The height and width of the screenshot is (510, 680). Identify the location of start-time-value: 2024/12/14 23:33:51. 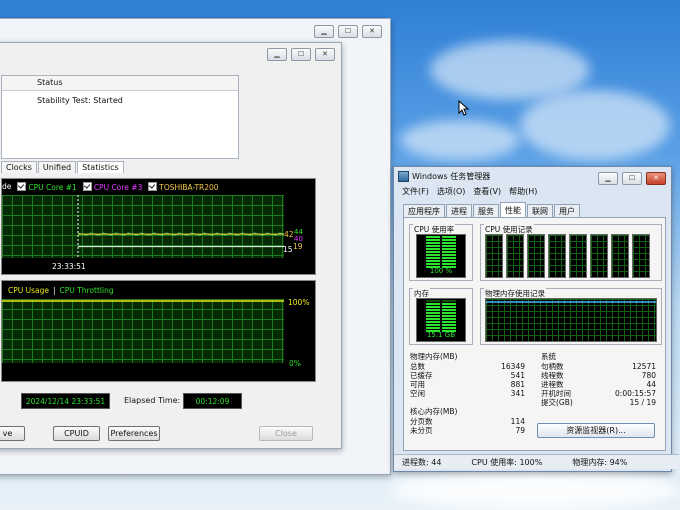
(65, 401).